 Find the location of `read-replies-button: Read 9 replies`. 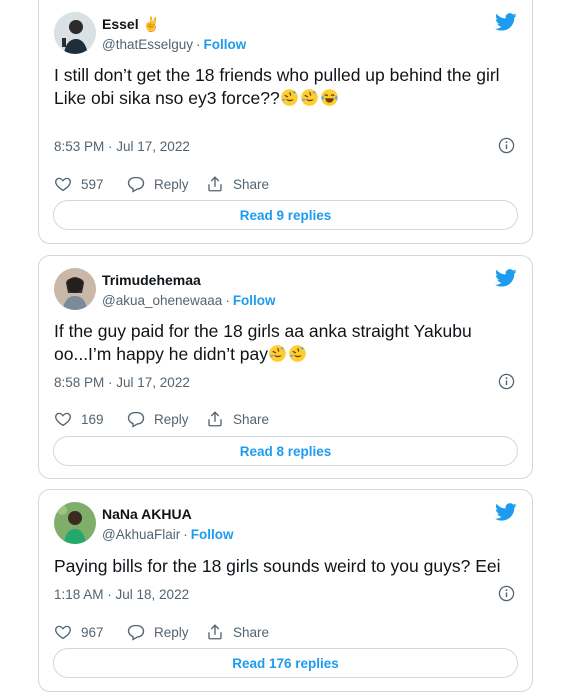

read-replies-button: Read 9 replies is located at coordinates (285, 215).